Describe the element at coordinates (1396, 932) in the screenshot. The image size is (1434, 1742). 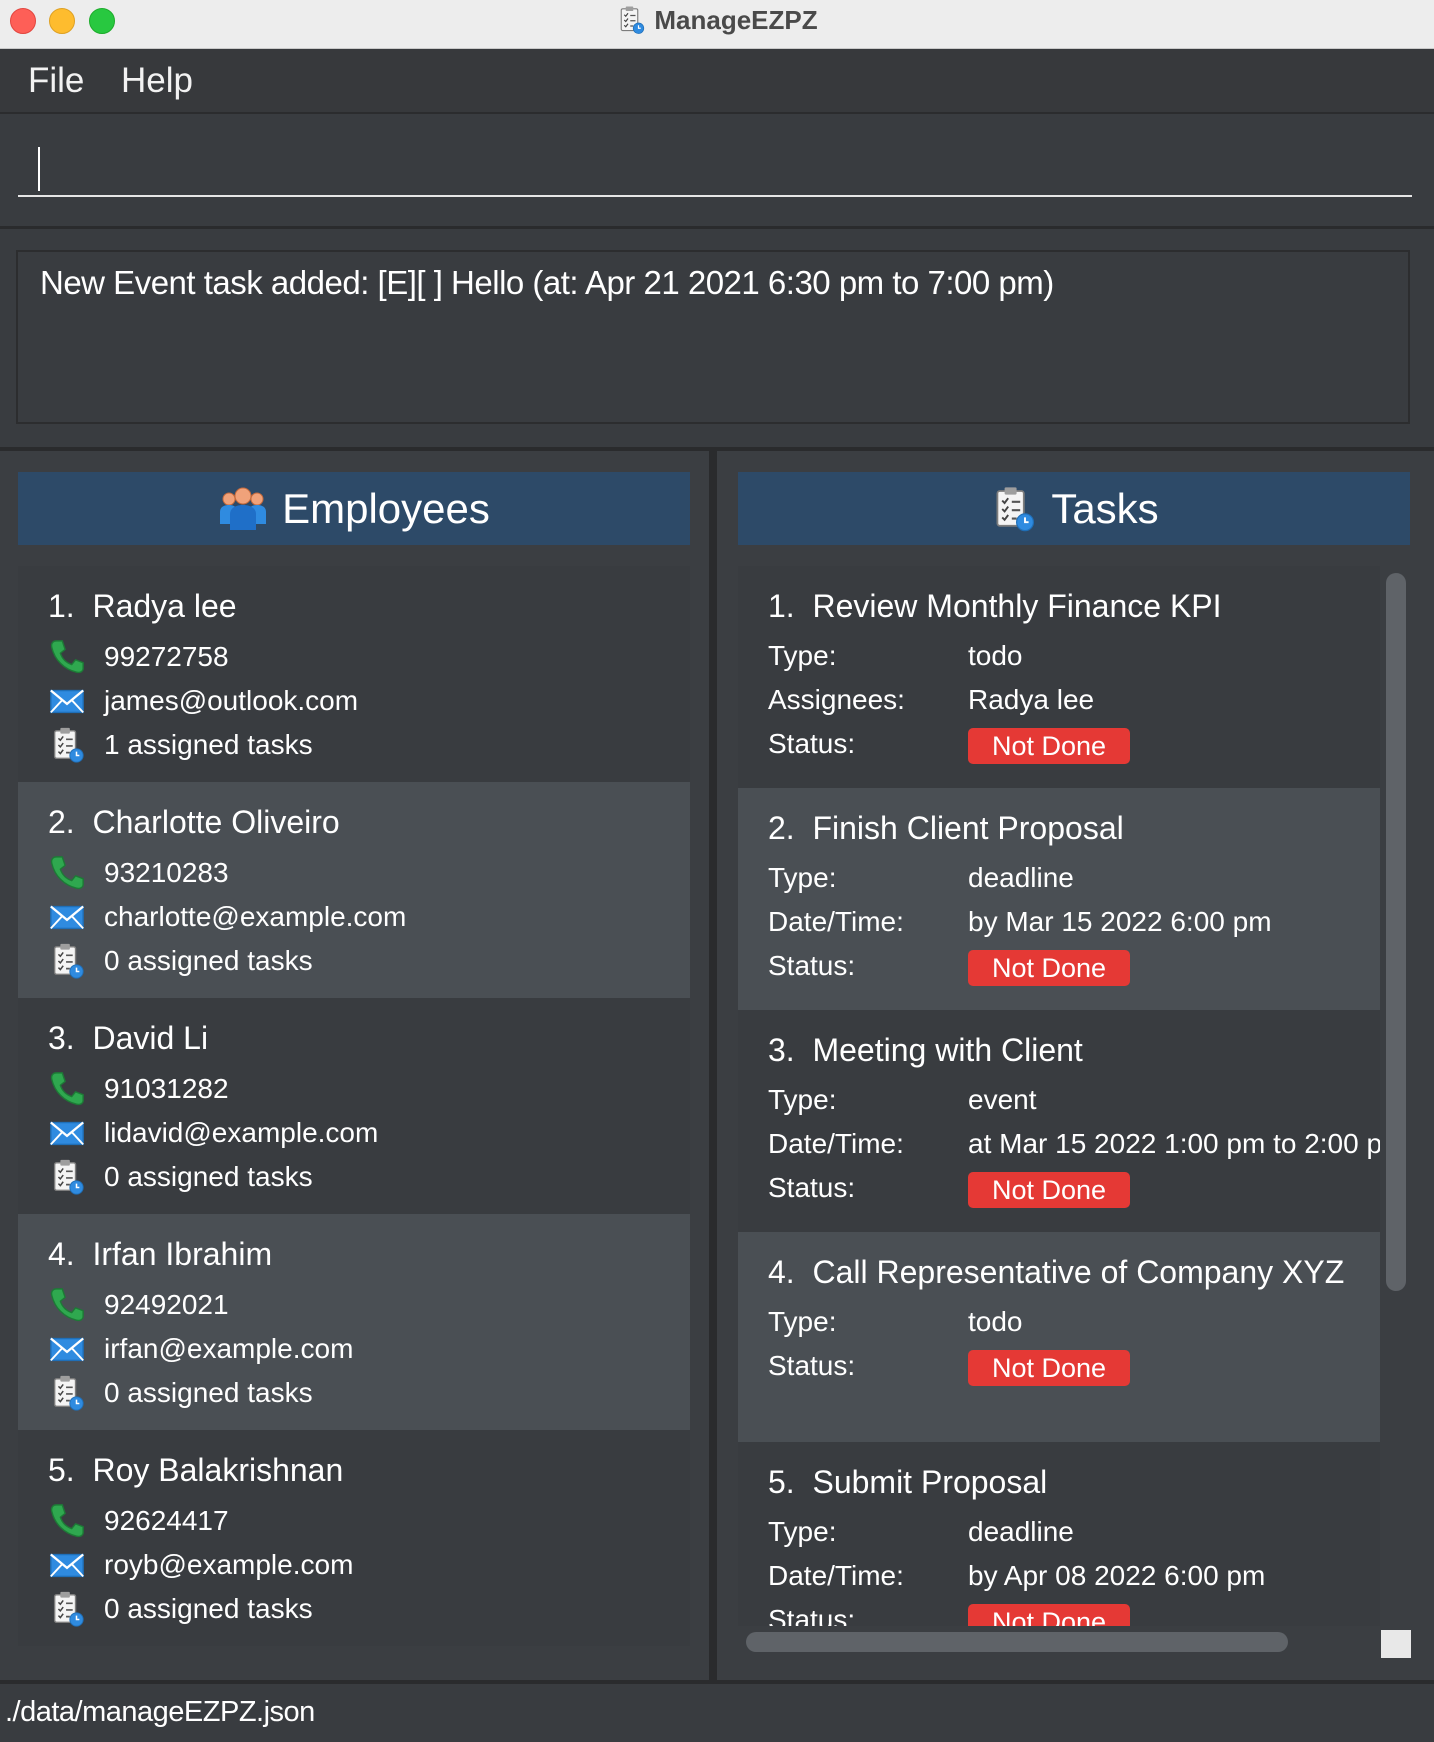
I see `task-list-vertical-scrollbar` at that location.